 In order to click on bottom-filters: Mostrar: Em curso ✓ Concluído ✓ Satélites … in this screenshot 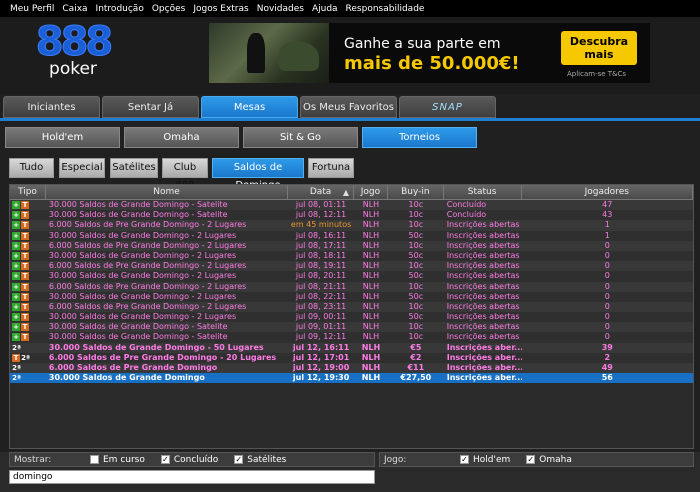, I will do `click(350, 472)`.